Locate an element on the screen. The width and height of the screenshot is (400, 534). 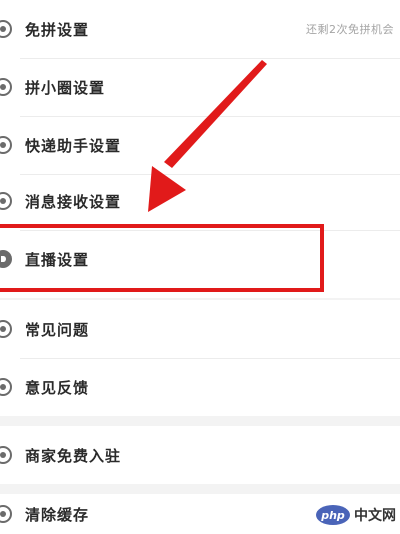
arrow-head is located at coordinates (167, 189).